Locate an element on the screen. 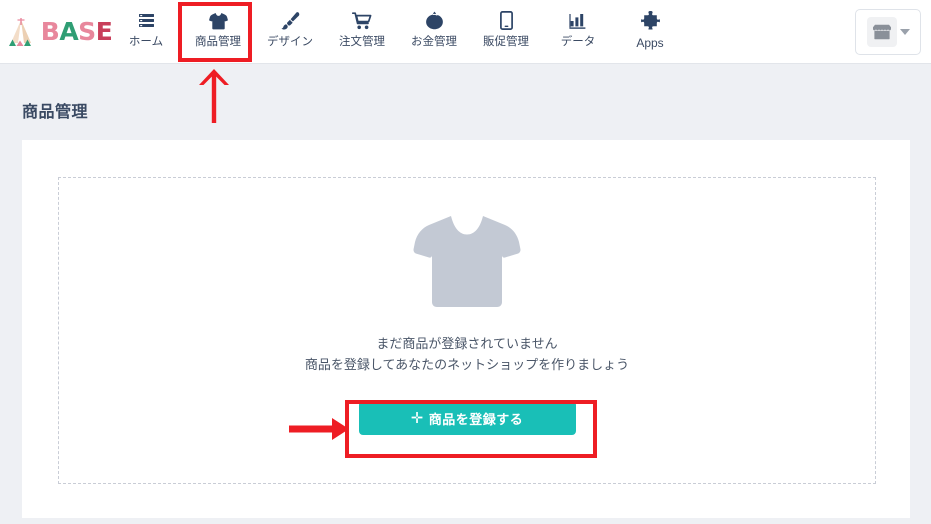 Image resolution: width=931 pixels, height=524 pixels. nav-item-home: ホーム is located at coordinates (146, 33).